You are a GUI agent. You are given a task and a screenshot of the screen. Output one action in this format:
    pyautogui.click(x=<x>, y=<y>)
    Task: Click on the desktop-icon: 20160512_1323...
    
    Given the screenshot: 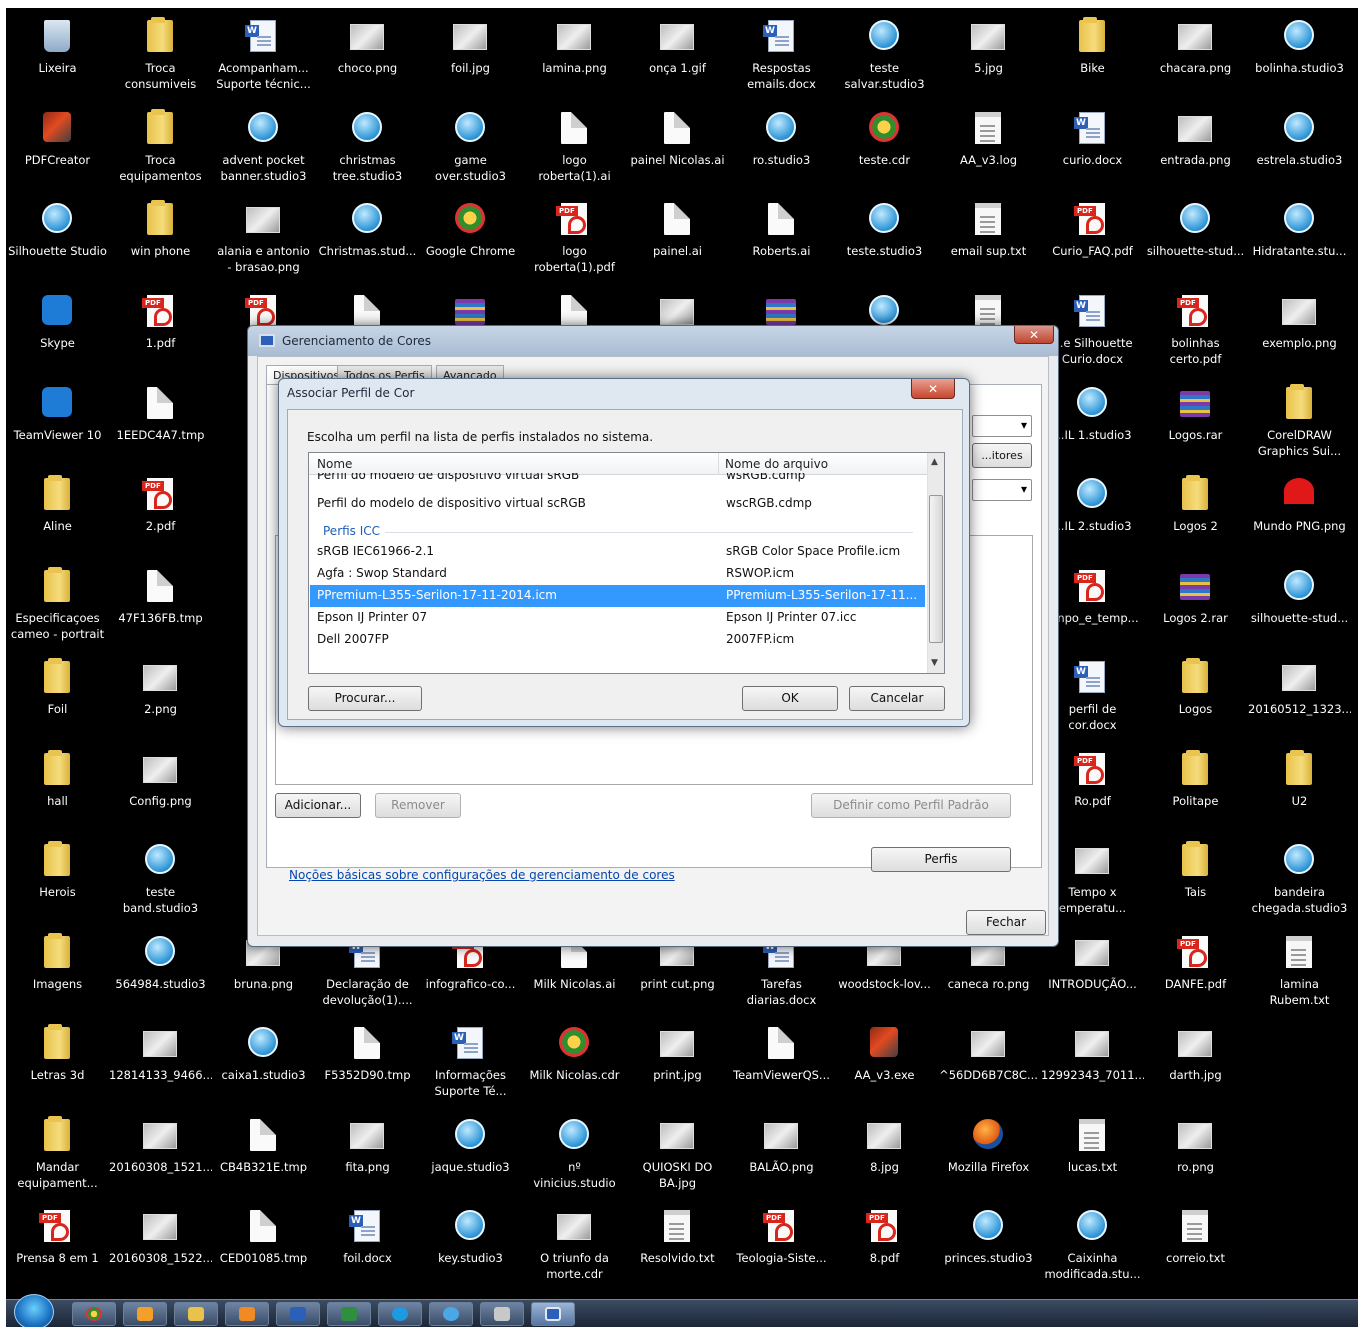 What is the action you would take?
    pyautogui.click(x=1299, y=699)
    